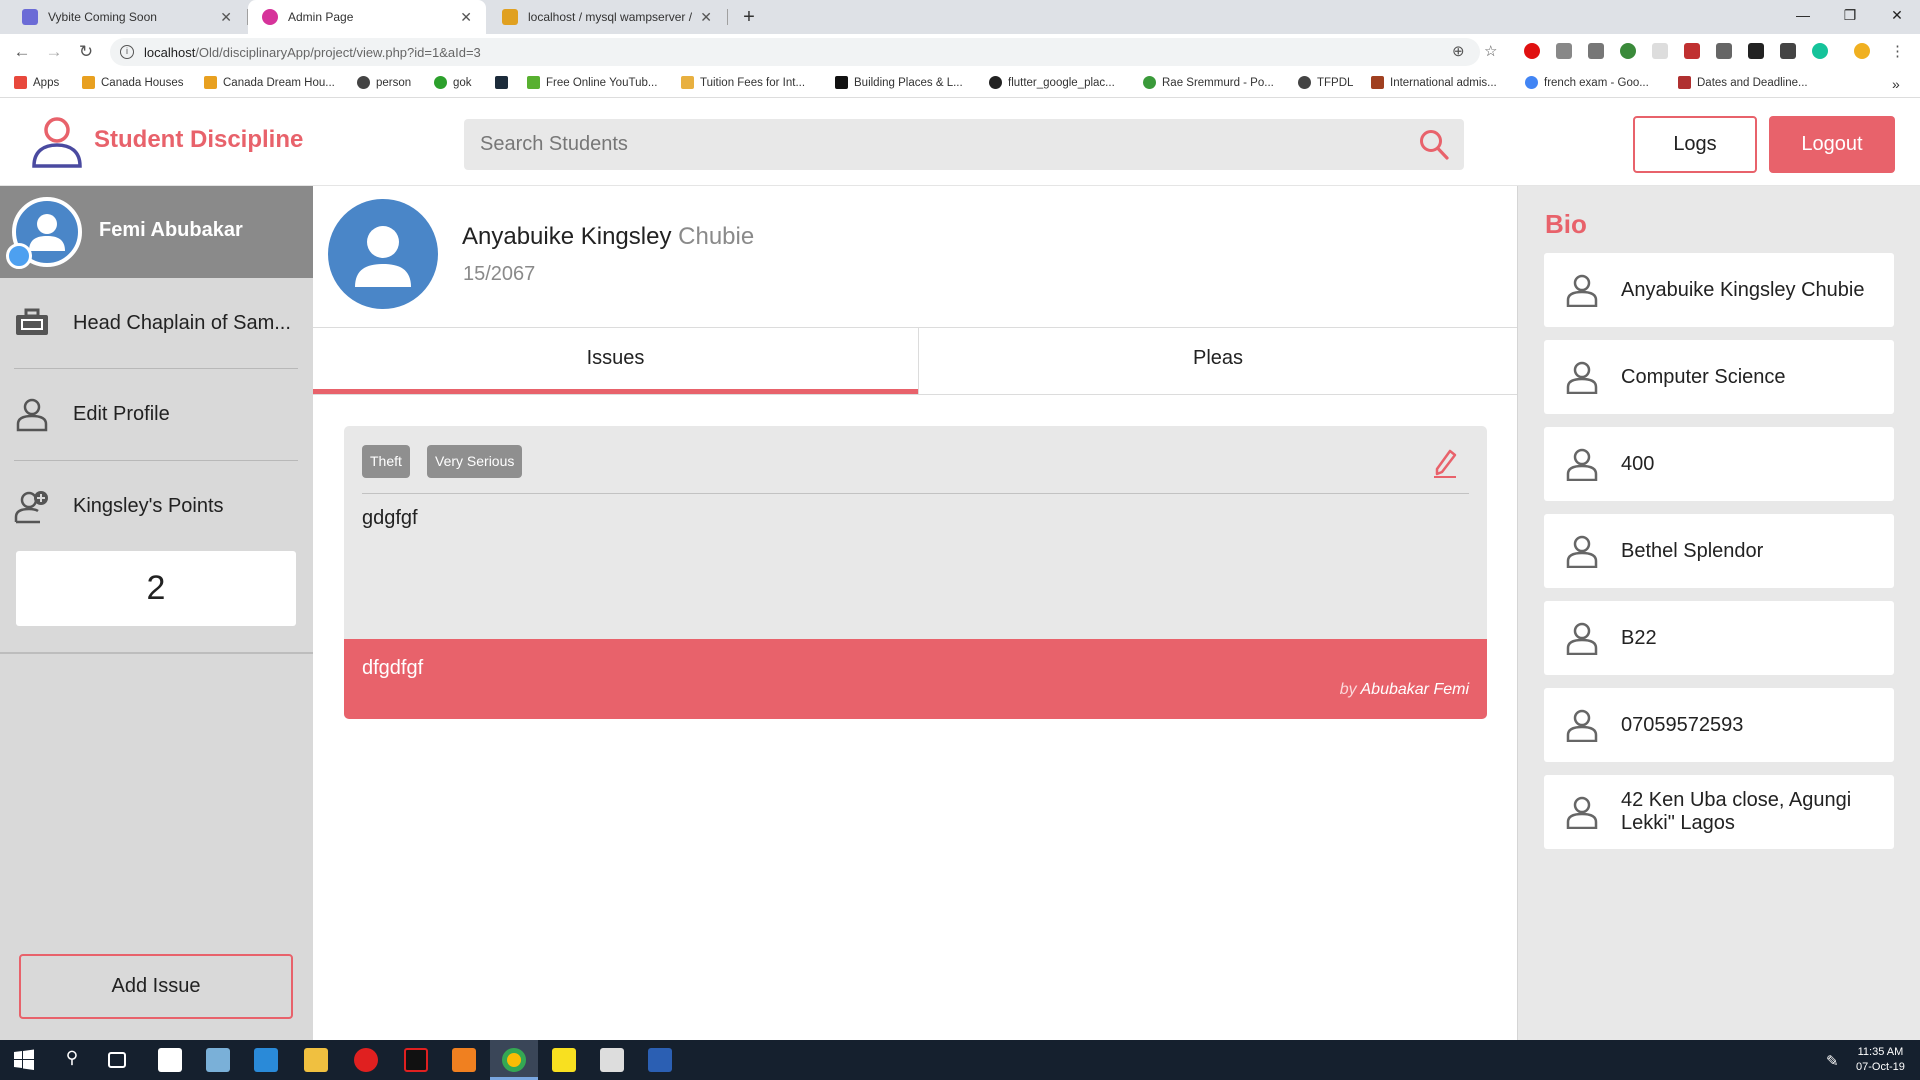 The width and height of the screenshot is (1920, 1080). Describe the element at coordinates (1850, 15) in the screenshot. I see `restore-button: ❐` at that location.